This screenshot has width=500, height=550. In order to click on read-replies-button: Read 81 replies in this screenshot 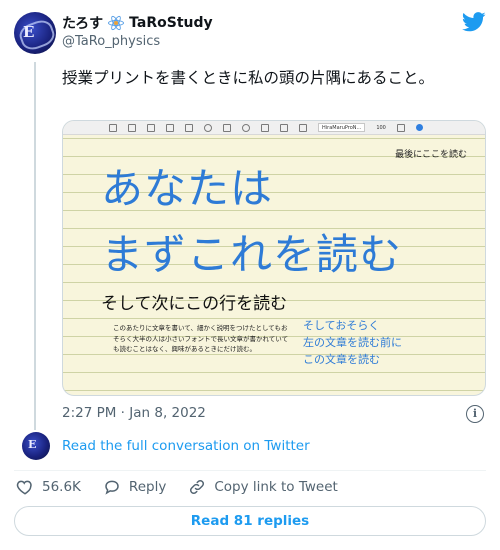, I will do `click(250, 521)`.